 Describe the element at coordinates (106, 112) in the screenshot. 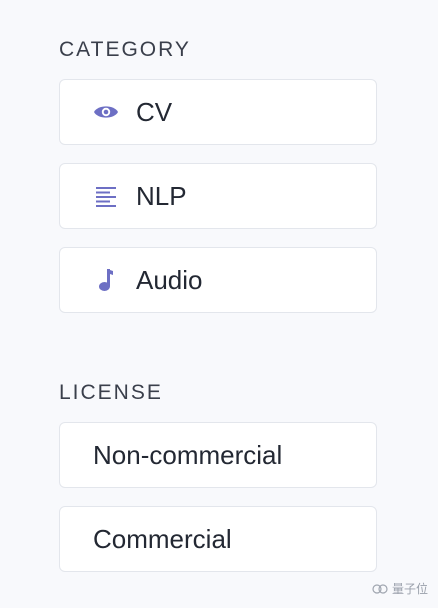

I see `eye-icon` at that location.